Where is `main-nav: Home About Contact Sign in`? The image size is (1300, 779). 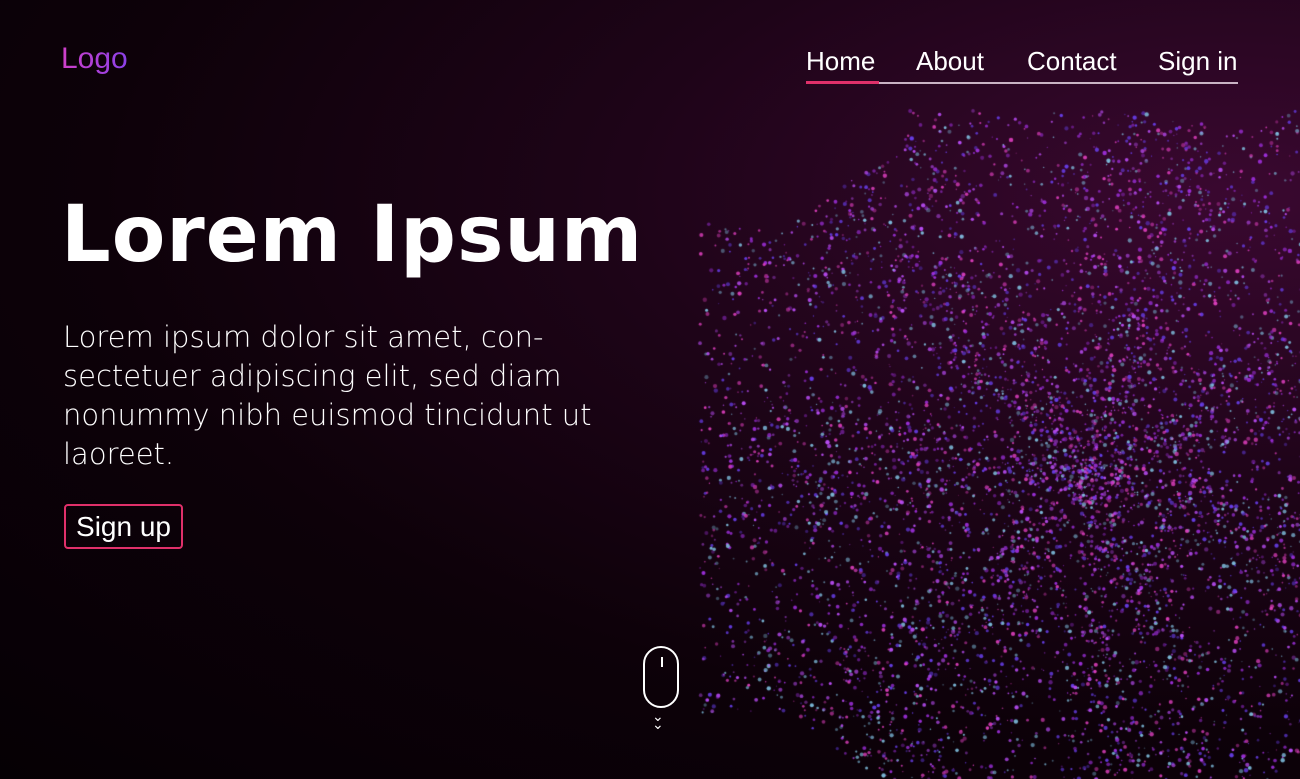 main-nav: Home About Contact Sign in is located at coordinates (1022, 66).